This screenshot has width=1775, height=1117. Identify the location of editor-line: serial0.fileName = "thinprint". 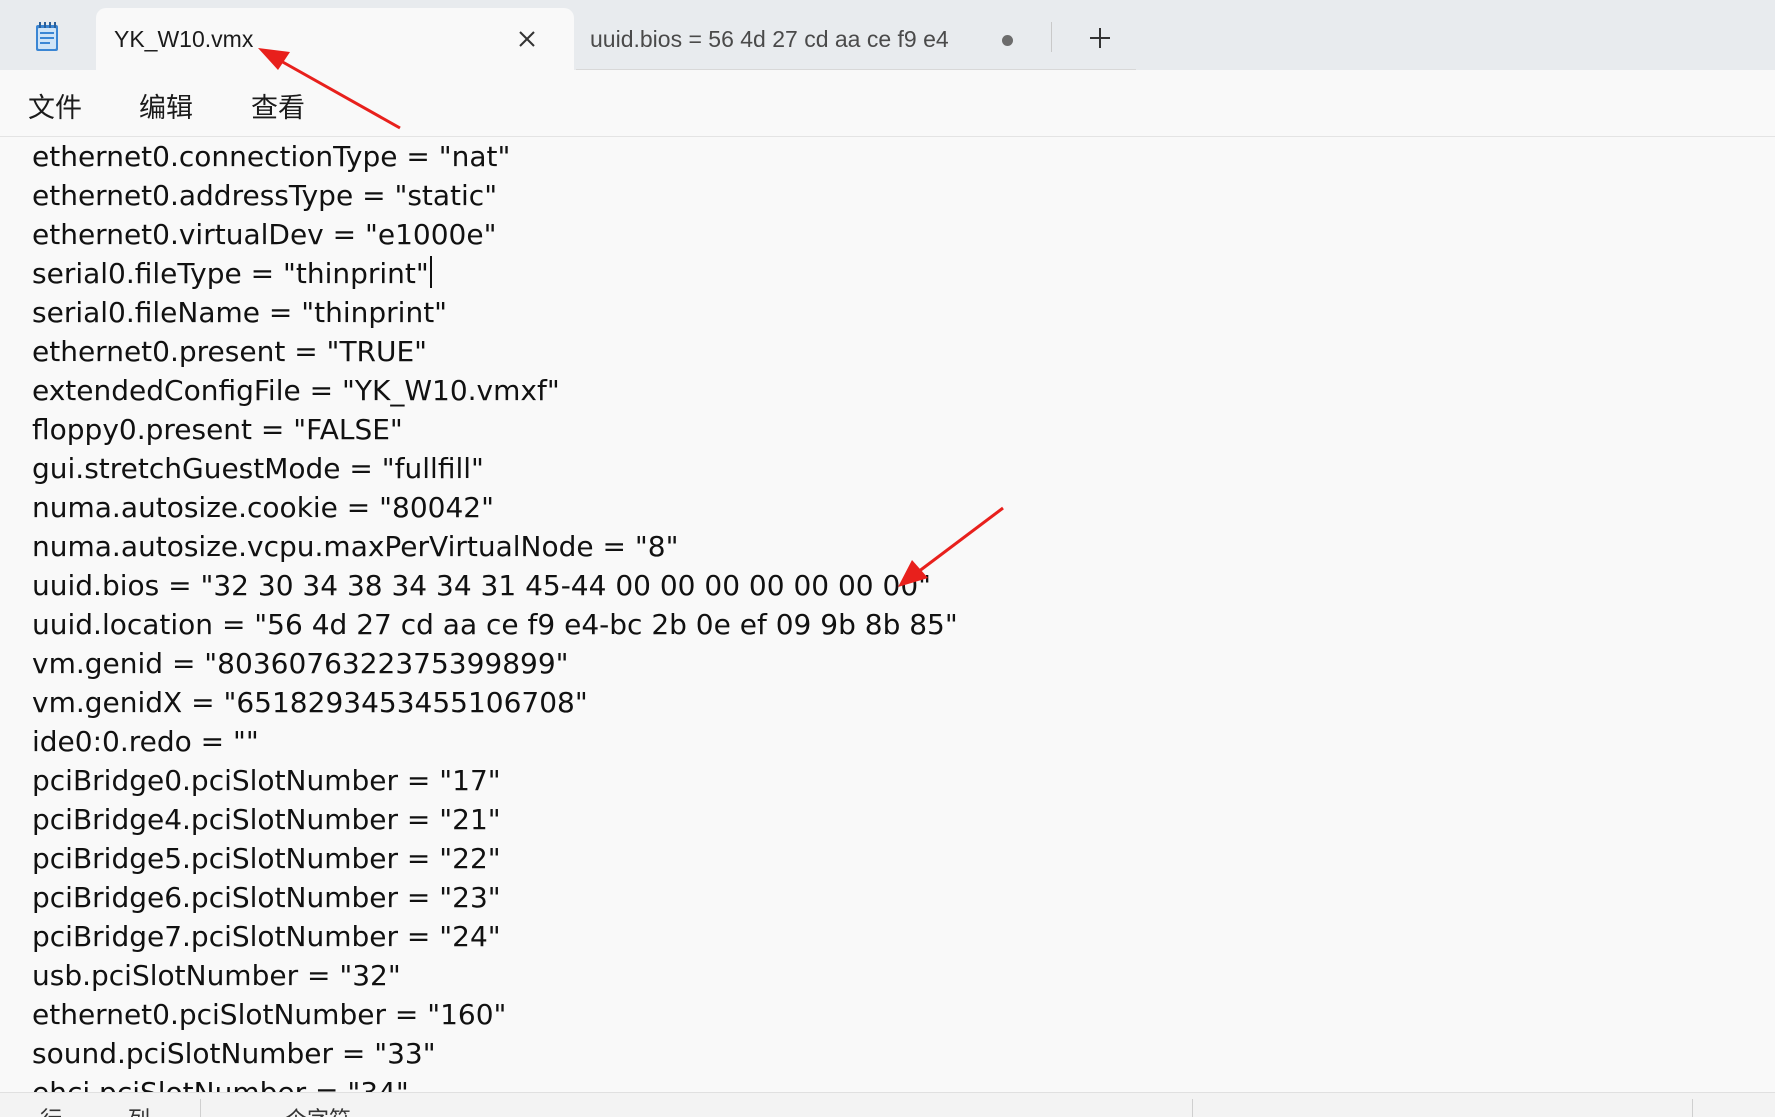
(240, 312).